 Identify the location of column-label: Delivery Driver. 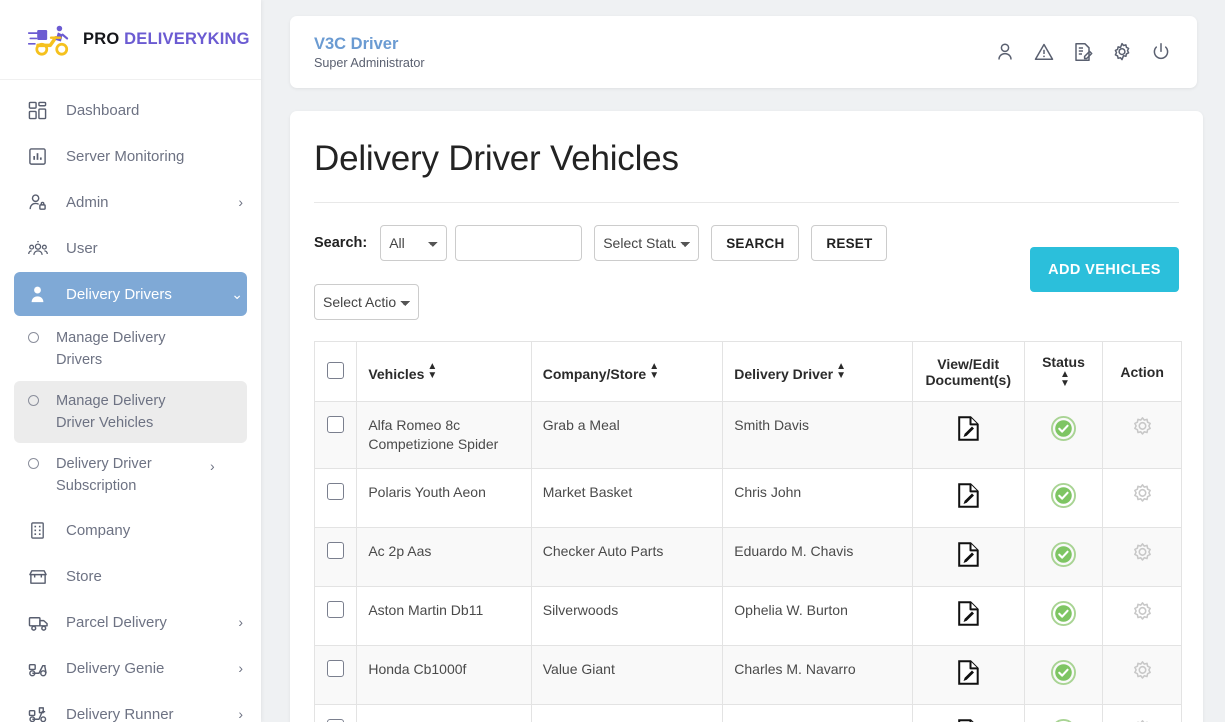
(784, 374).